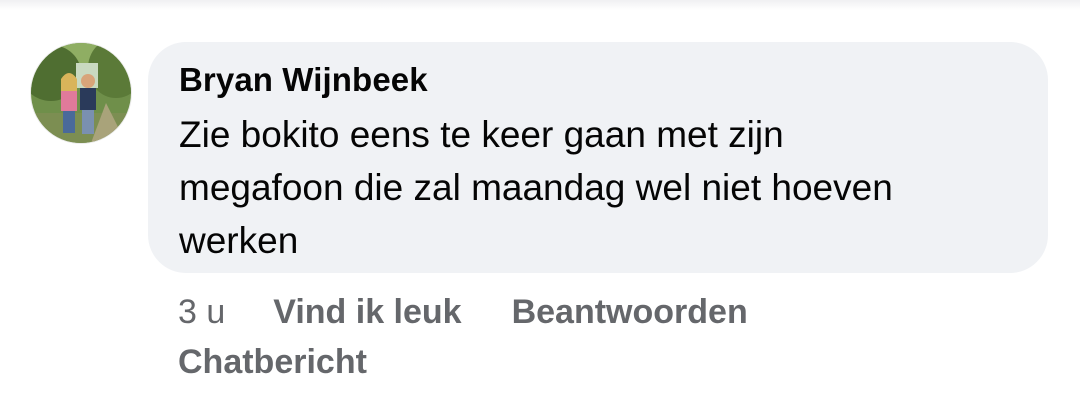 Image resolution: width=1080 pixels, height=405 pixels. Describe the element at coordinates (540, 5) in the screenshot. I see `top-divider` at that location.